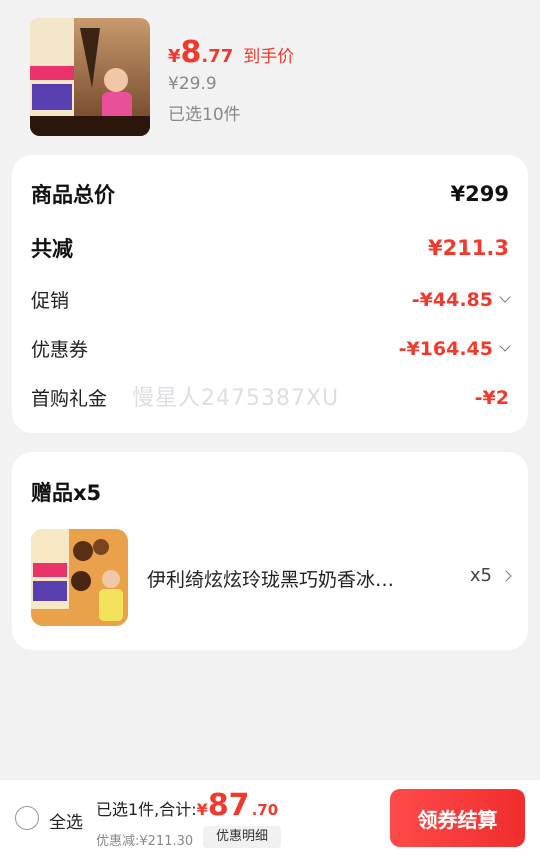 The image size is (540, 855). Describe the element at coordinates (204, 115) in the screenshot. I see `selected-count: 已选10件` at that location.